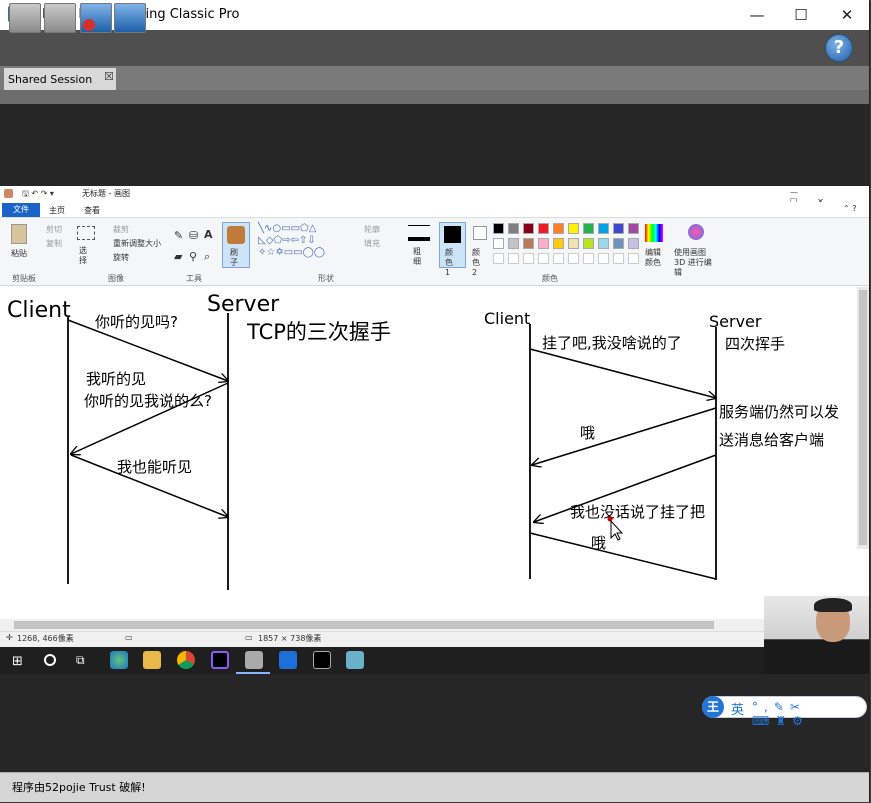  I want to click on select-icon, so click(86, 233).